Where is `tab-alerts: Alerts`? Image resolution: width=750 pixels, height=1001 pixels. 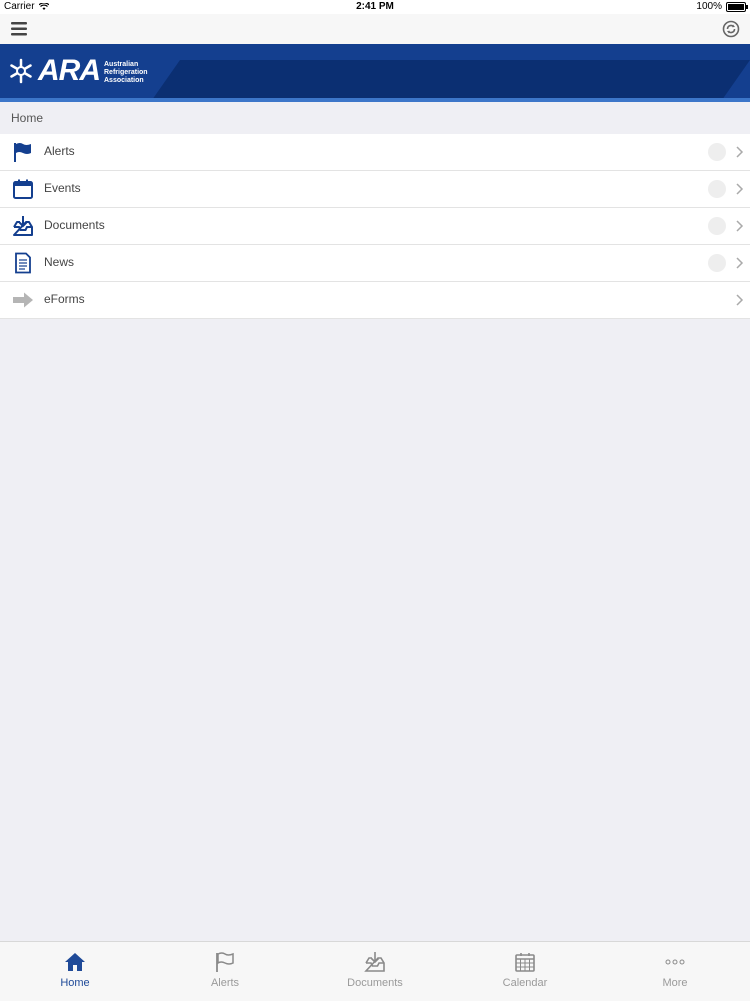 tab-alerts: Alerts is located at coordinates (225, 971).